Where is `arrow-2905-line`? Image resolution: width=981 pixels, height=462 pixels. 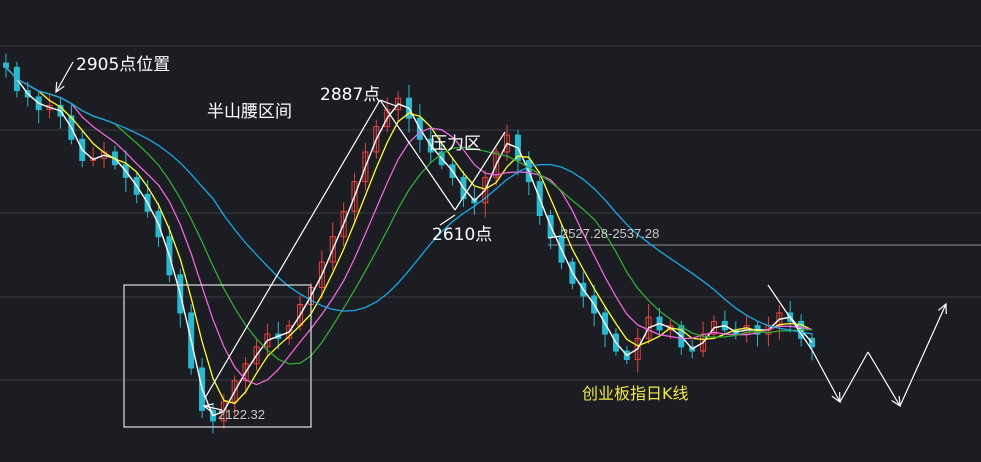 arrow-2905-line is located at coordinates (64, 77).